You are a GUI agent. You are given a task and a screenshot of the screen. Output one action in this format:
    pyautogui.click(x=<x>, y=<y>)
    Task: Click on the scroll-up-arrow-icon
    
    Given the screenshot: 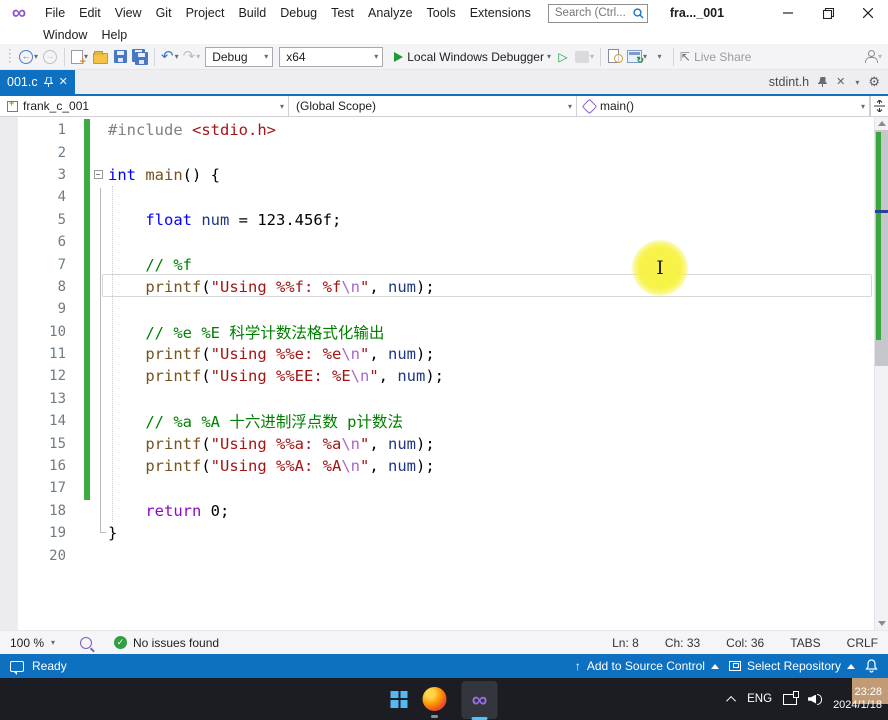 What is the action you would take?
    pyautogui.click(x=882, y=123)
    